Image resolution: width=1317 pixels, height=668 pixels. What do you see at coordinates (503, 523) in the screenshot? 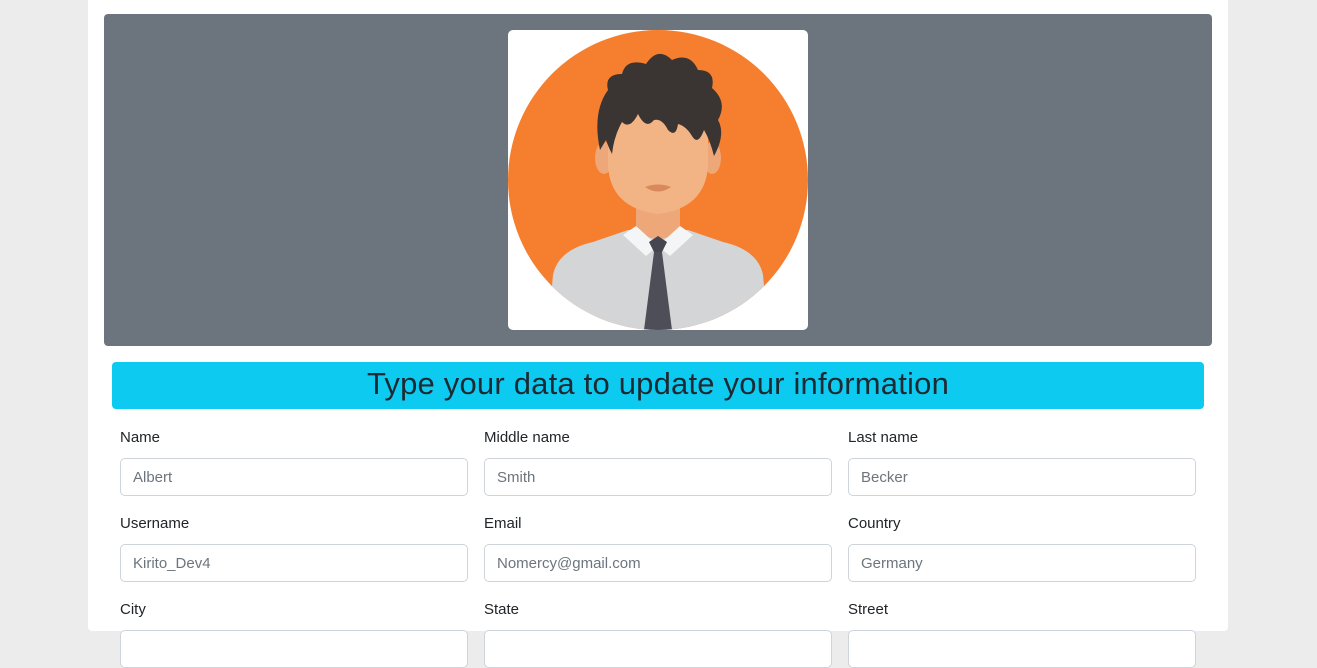
I see `email-label: Email` at bounding box center [503, 523].